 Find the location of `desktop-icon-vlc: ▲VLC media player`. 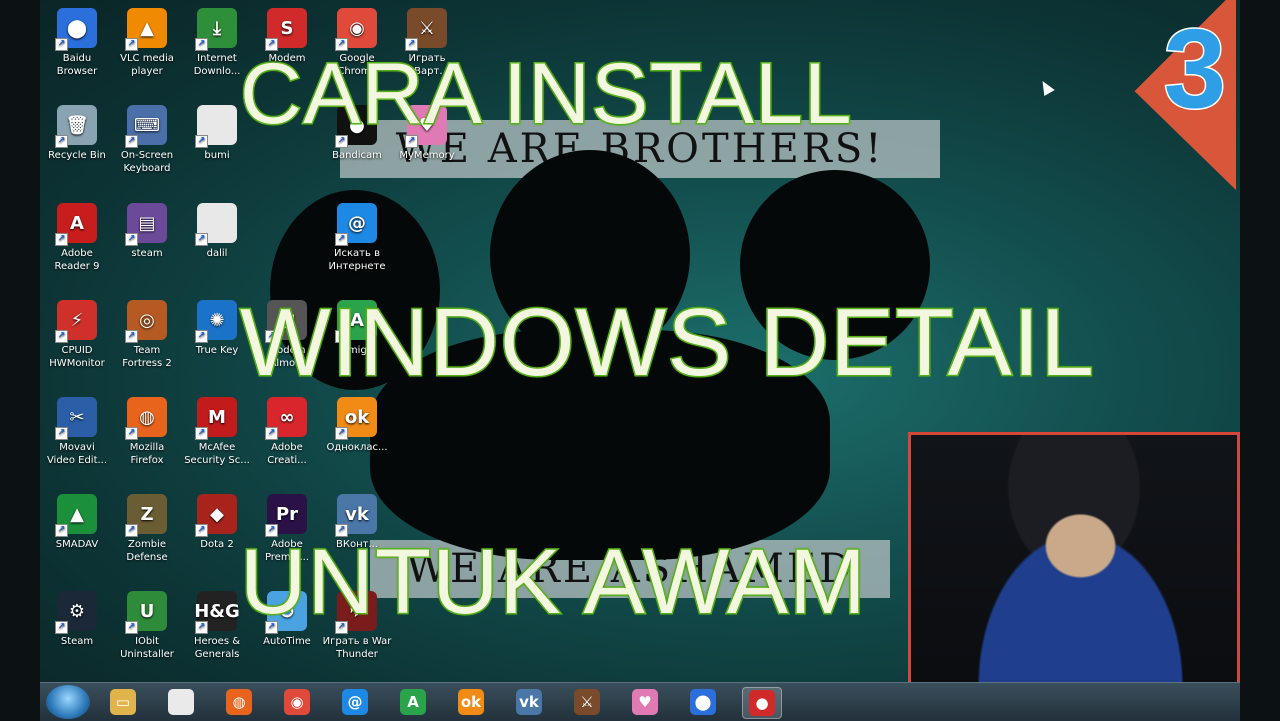

desktop-icon-vlc: ▲VLC media player is located at coordinates (147, 43).